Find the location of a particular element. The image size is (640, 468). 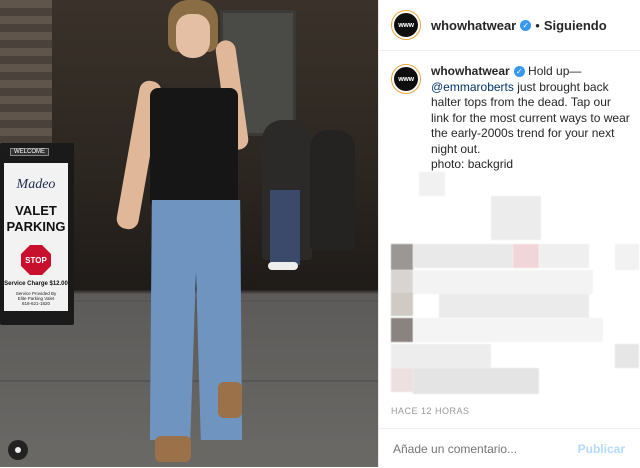

subject-halter-top is located at coordinates (194, 147).